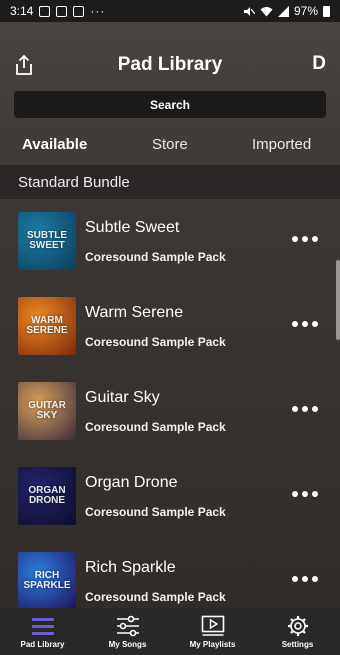  I want to click on share-icon, so click(24, 65).